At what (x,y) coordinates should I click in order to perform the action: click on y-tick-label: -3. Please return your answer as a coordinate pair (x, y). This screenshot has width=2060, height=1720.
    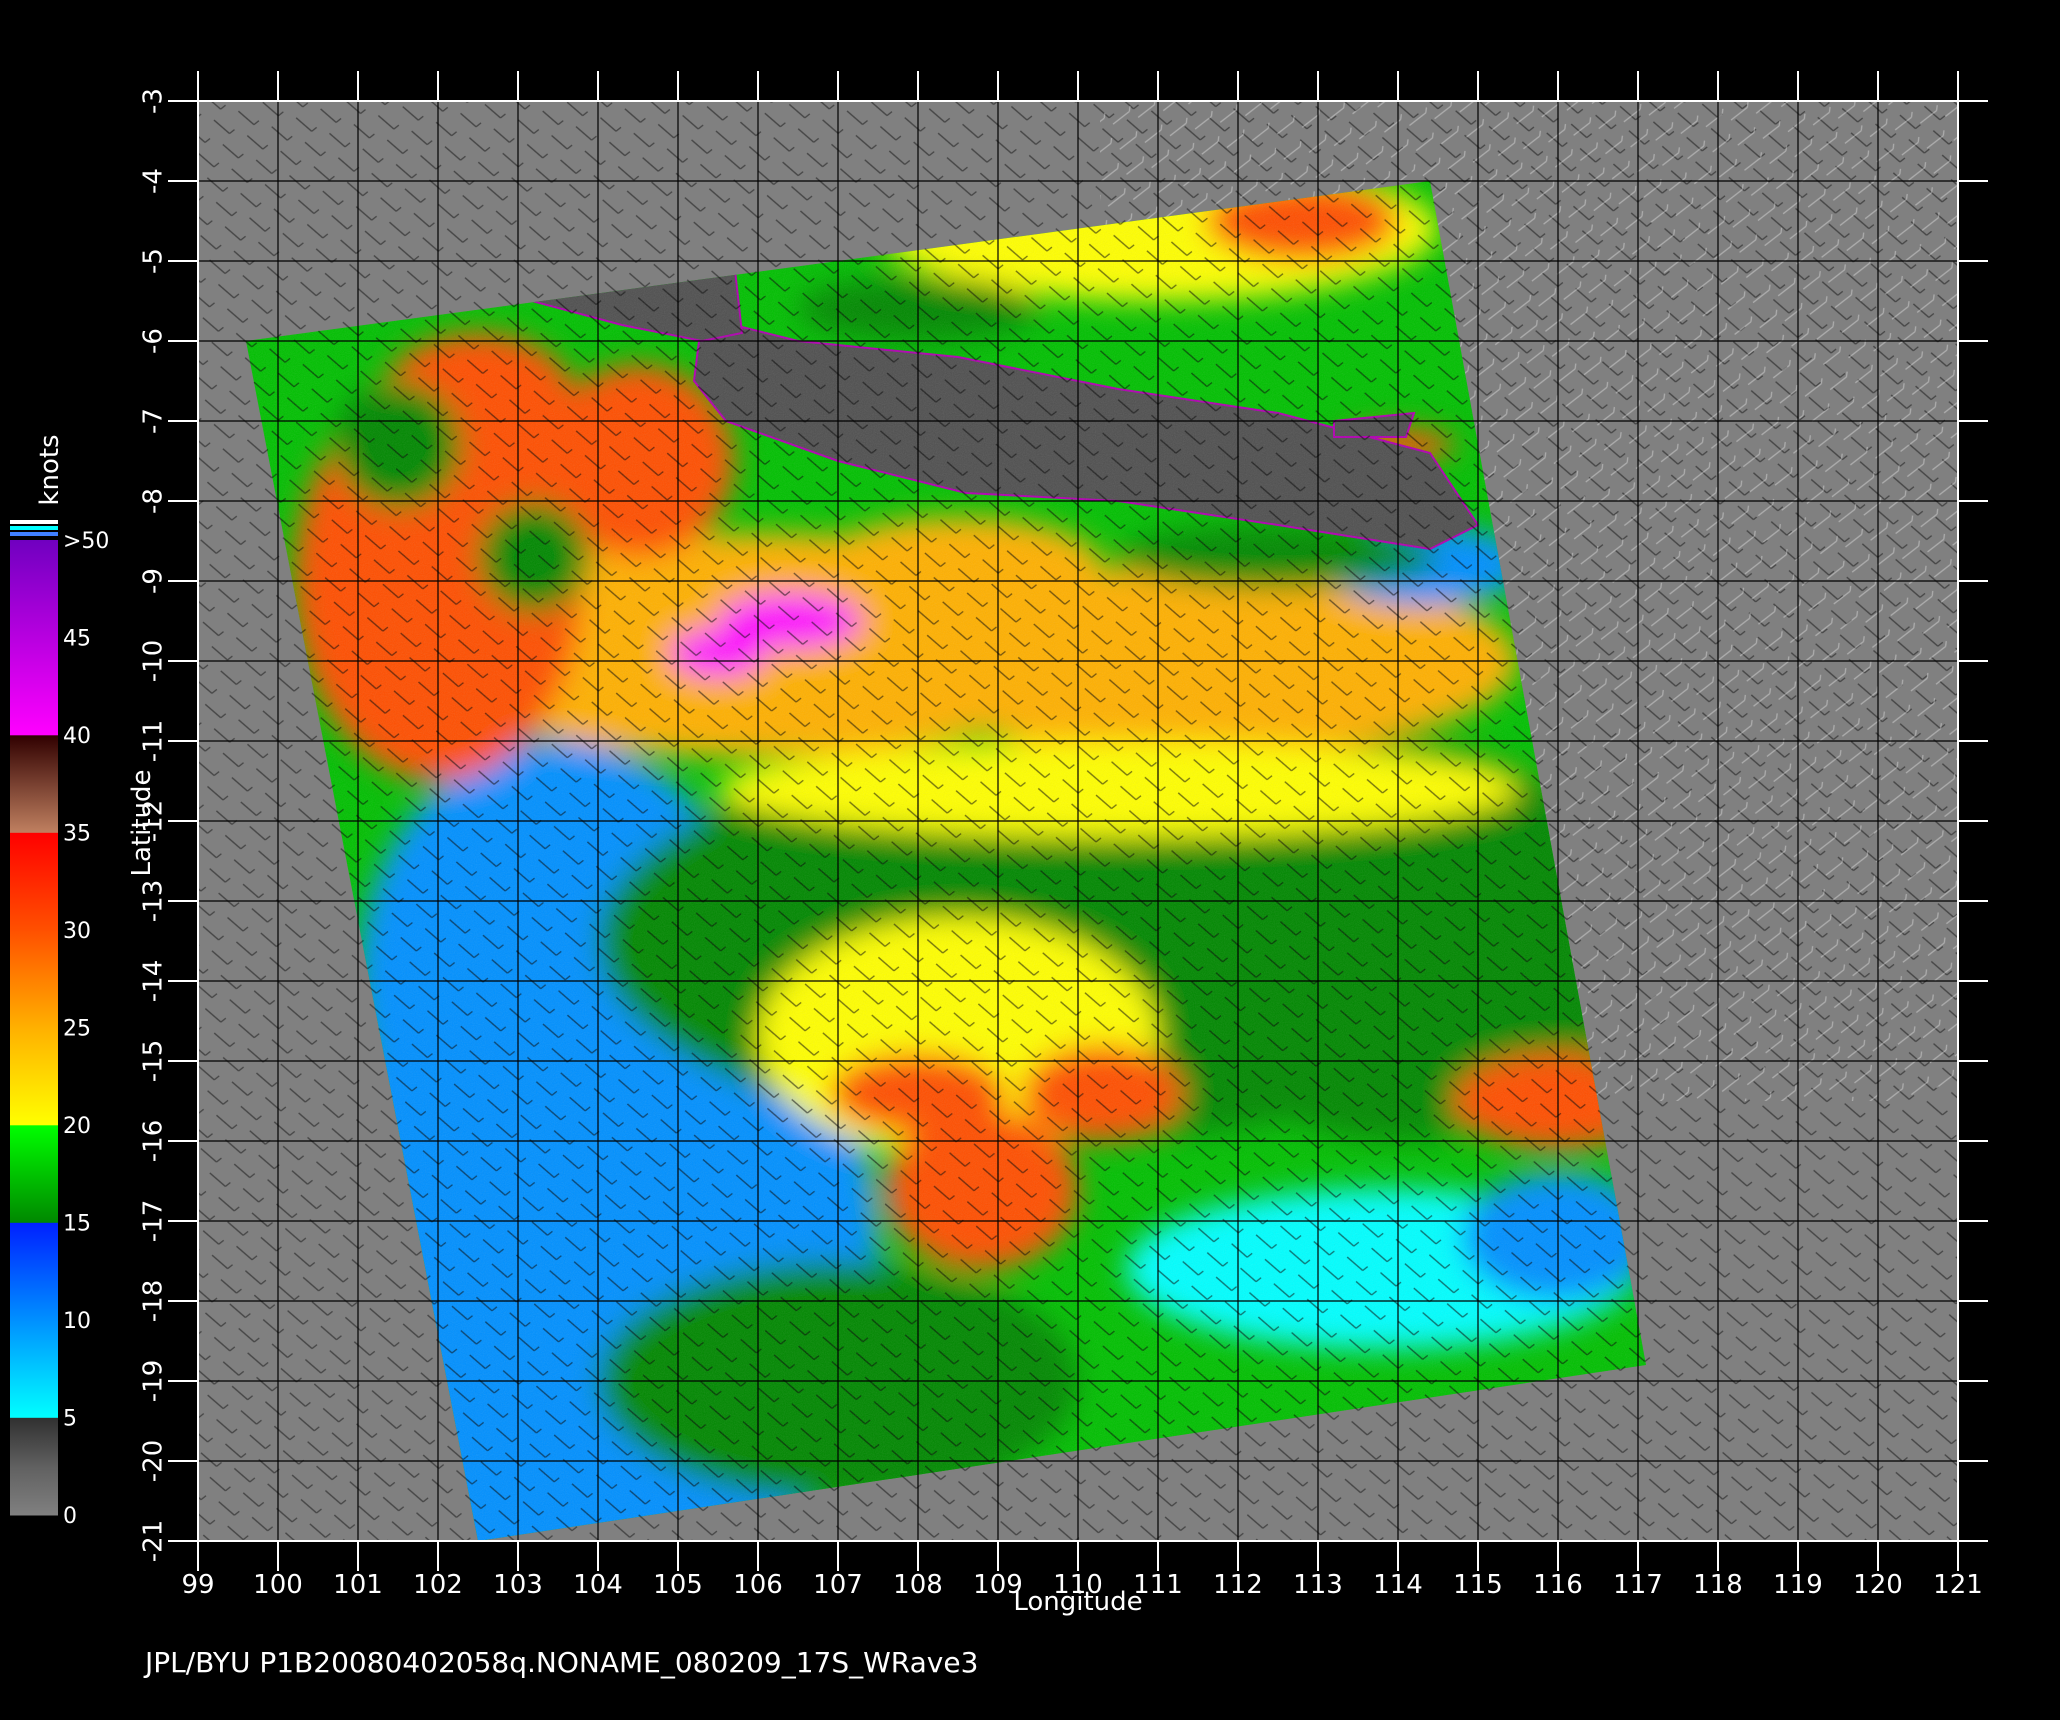
    Looking at the image, I should click on (154, 101).